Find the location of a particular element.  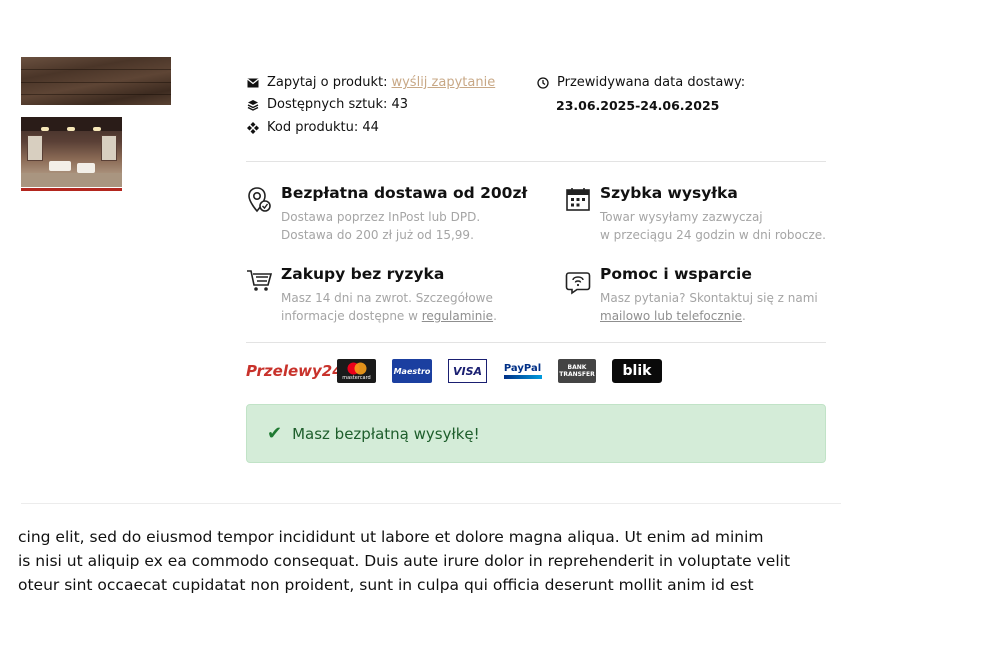

terms-link: regulaminie is located at coordinates (457, 316).